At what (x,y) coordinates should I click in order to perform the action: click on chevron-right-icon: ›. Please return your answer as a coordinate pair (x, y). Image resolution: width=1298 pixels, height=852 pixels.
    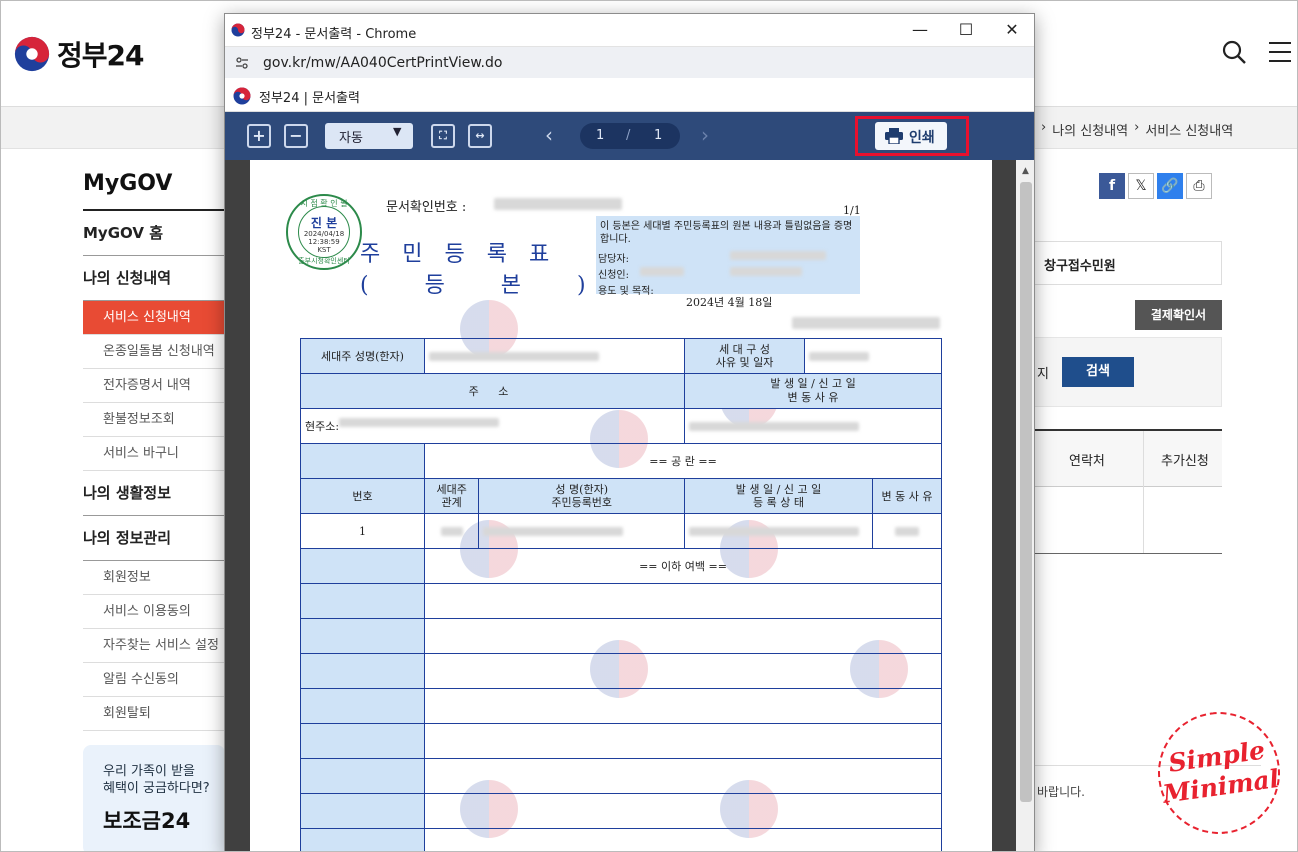
    Looking at the image, I should click on (1137, 127).